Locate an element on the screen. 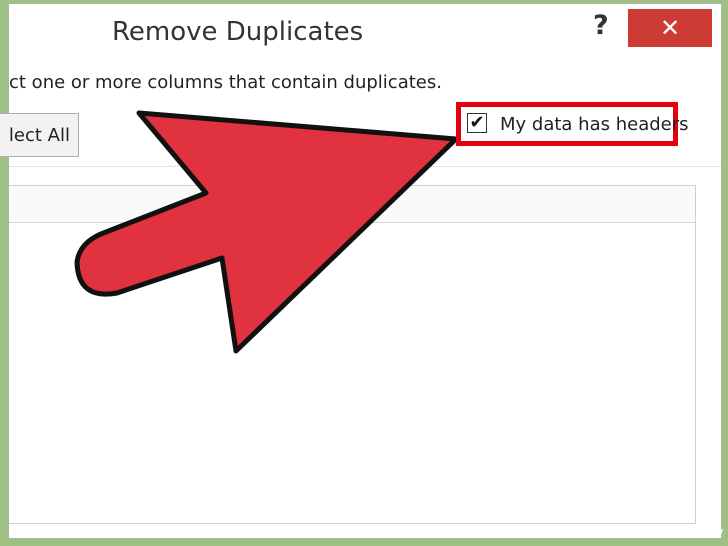 Image resolution: width=728 pixels, height=546 pixels. headers-checkbox: ✔ is located at coordinates (477, 123).